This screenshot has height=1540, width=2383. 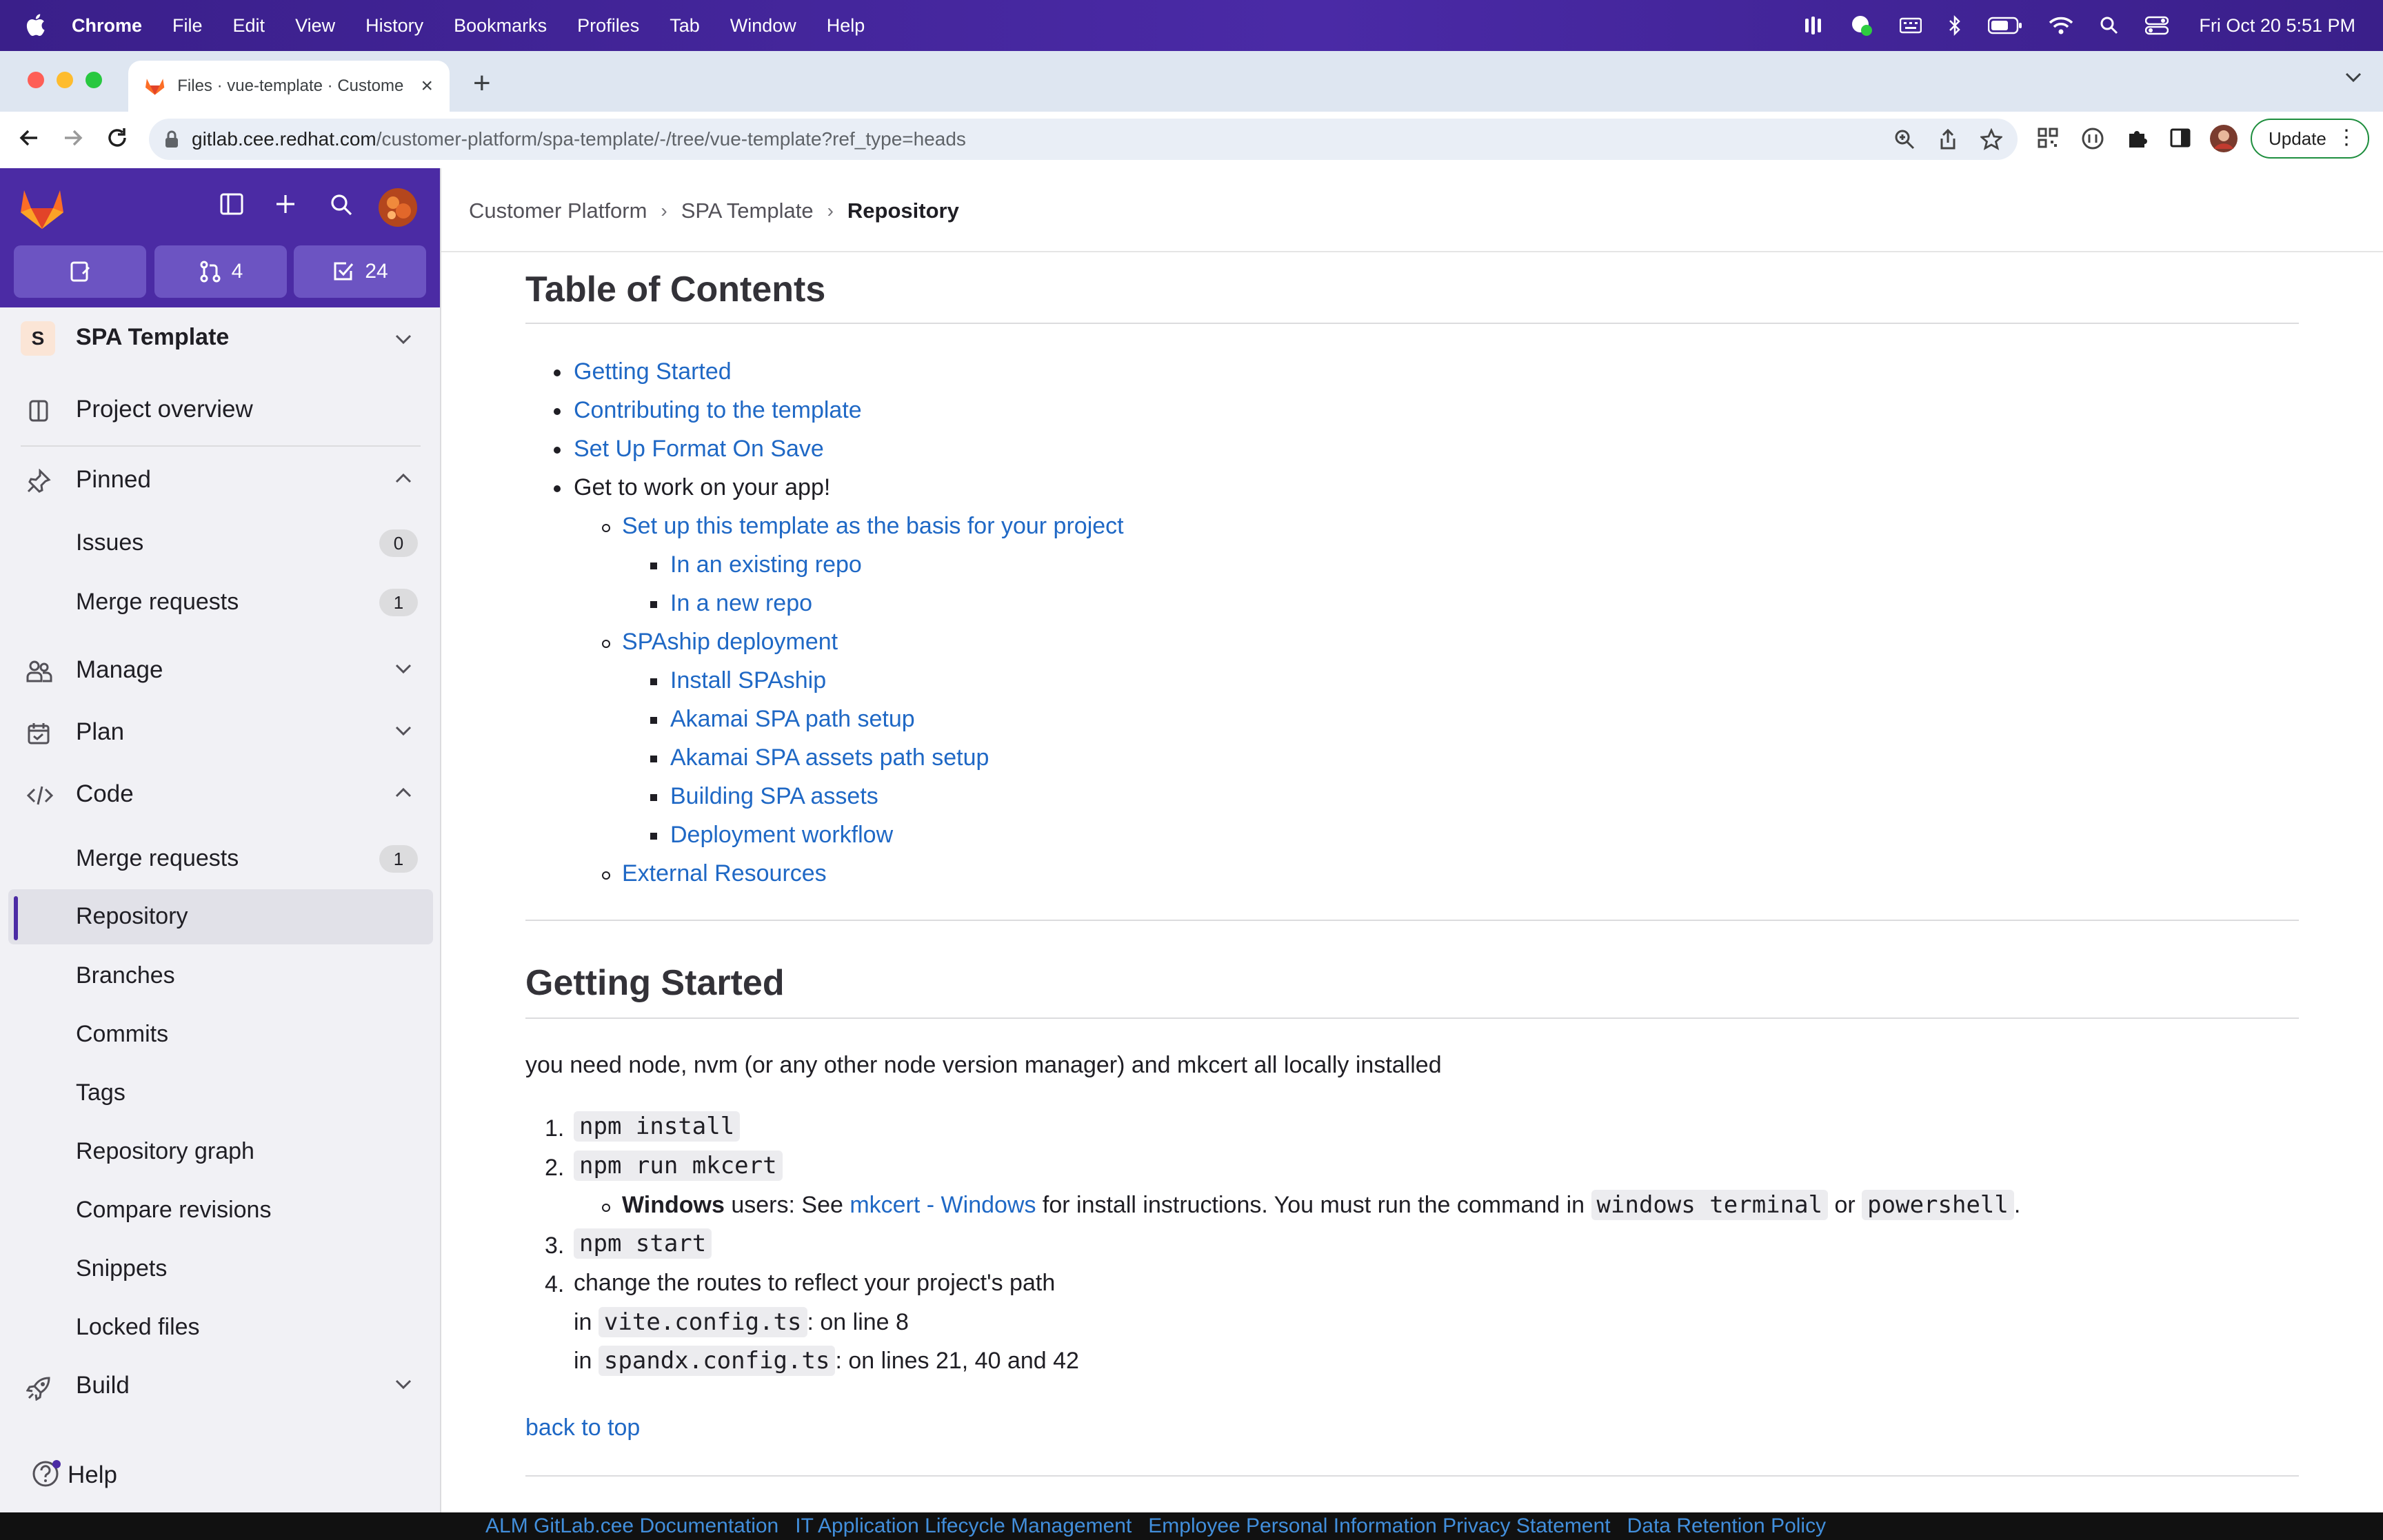 I want to click on footer-link-alm: IT Application Lifecycle Management, so click(x=963, y=1526).